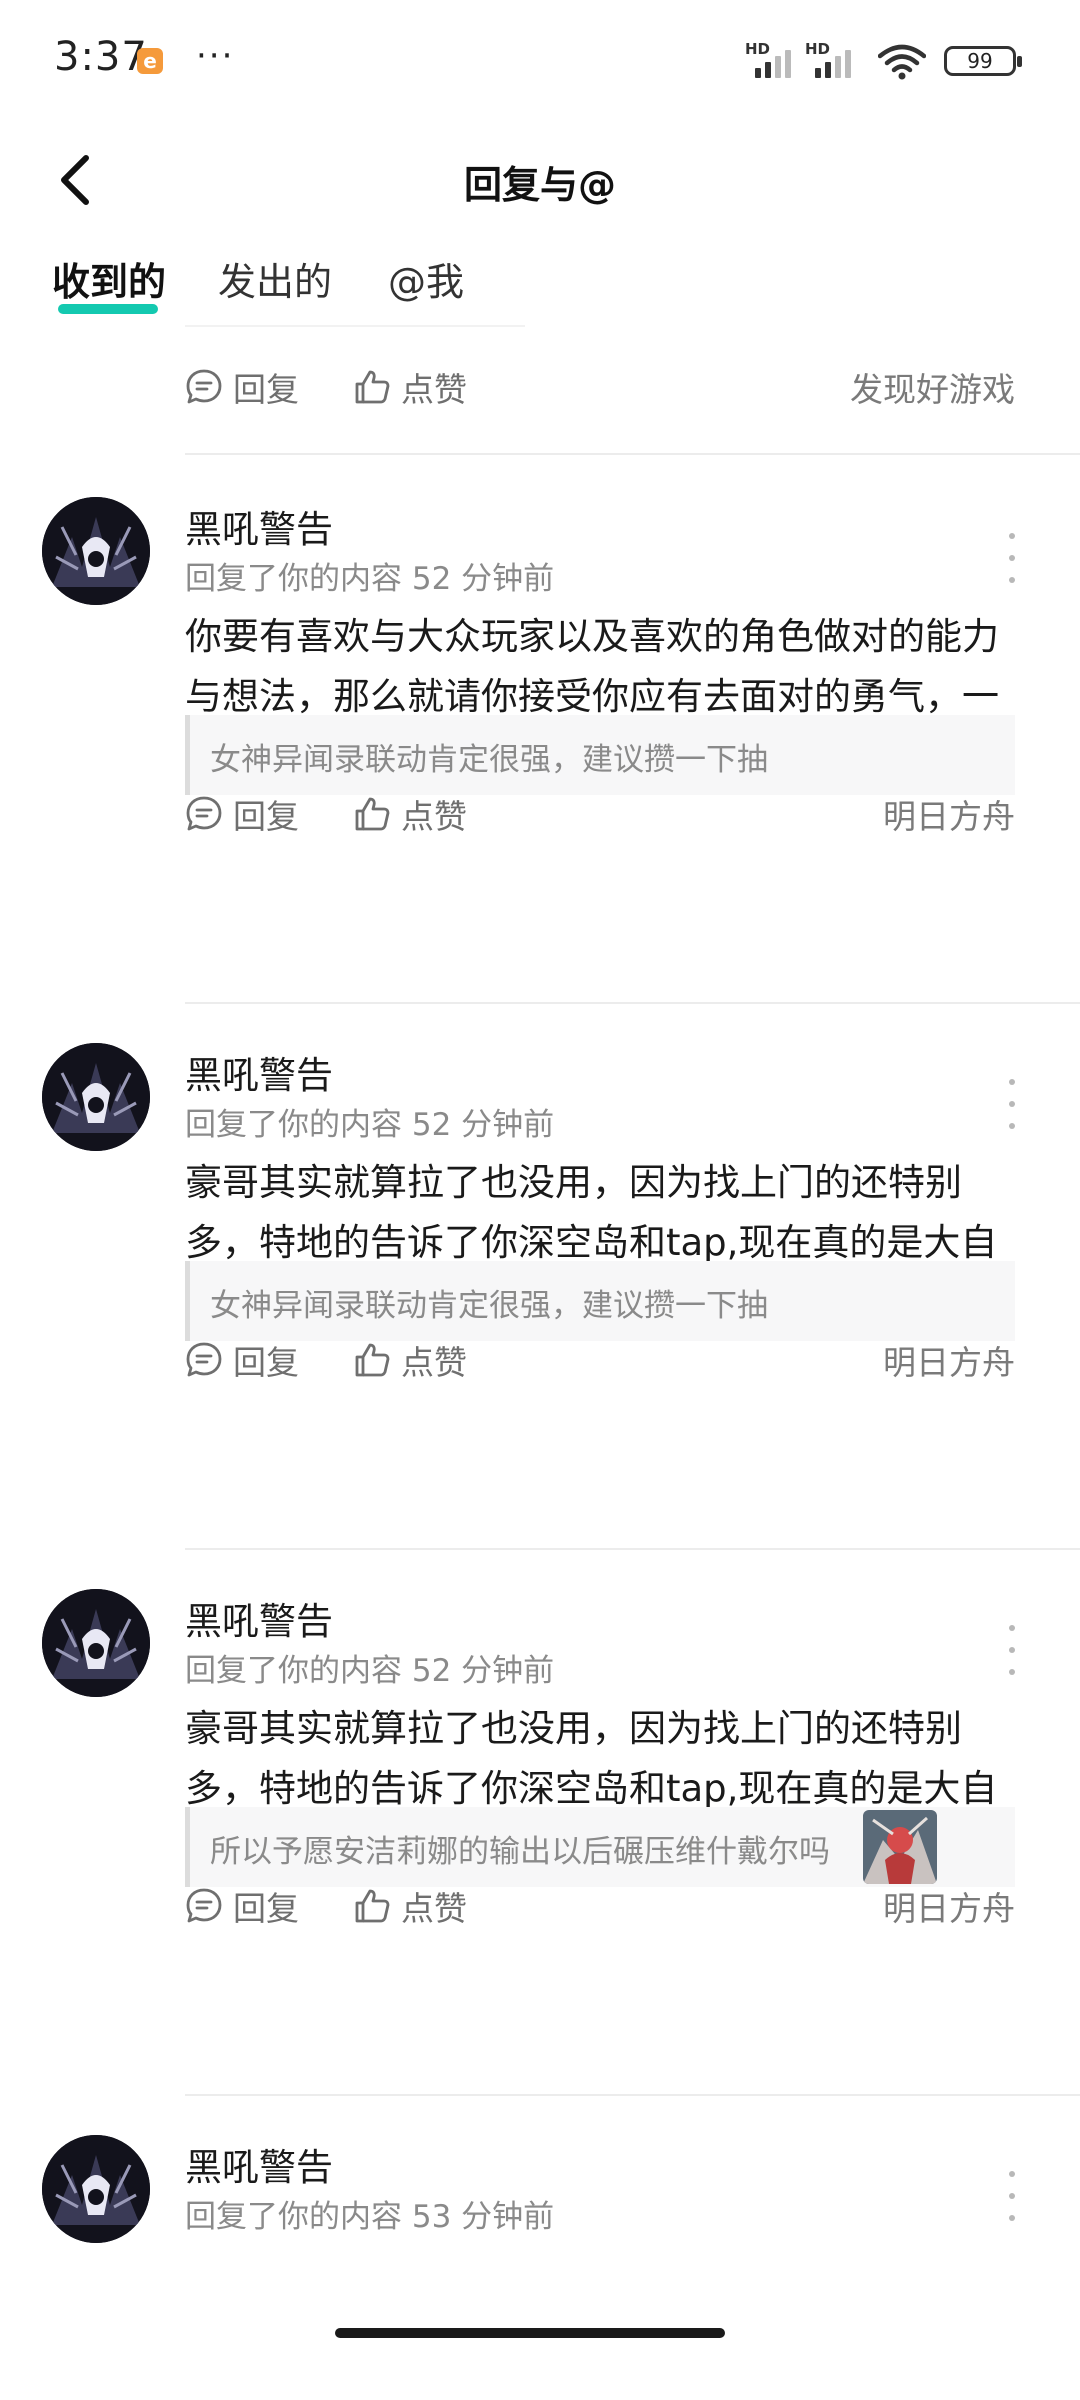  What do you see at coordinates (530, 2333) in the screenshot?
I see `home-indicator` at bounding box center [530, 2333].